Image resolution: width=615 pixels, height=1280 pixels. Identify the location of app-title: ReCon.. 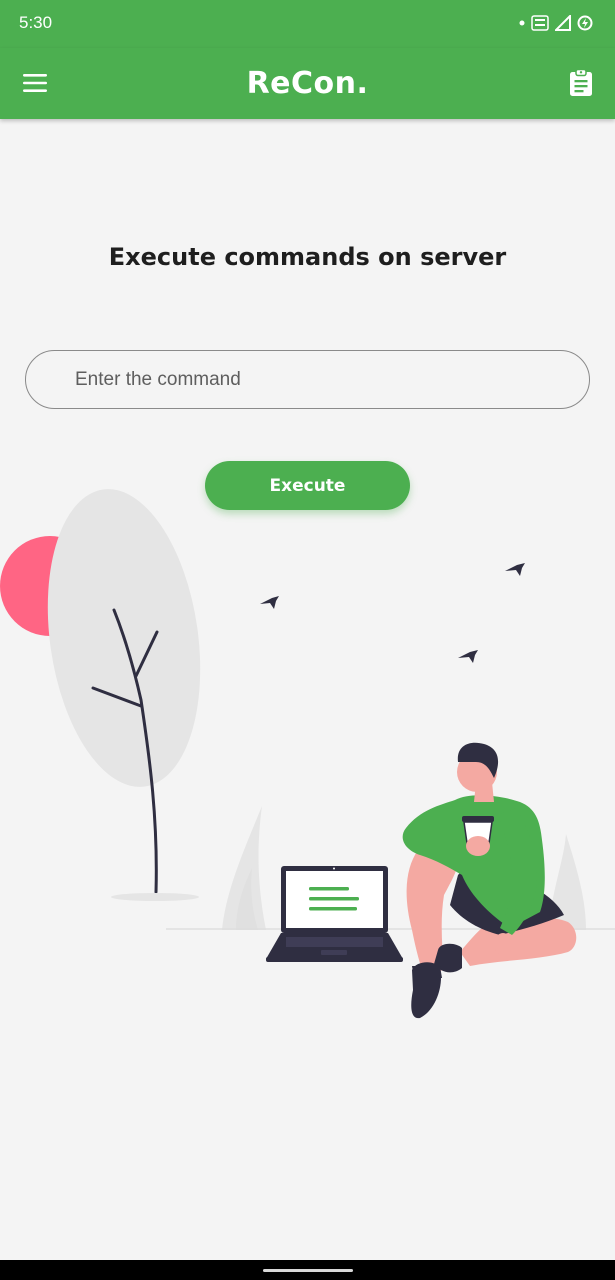
(307, 83).